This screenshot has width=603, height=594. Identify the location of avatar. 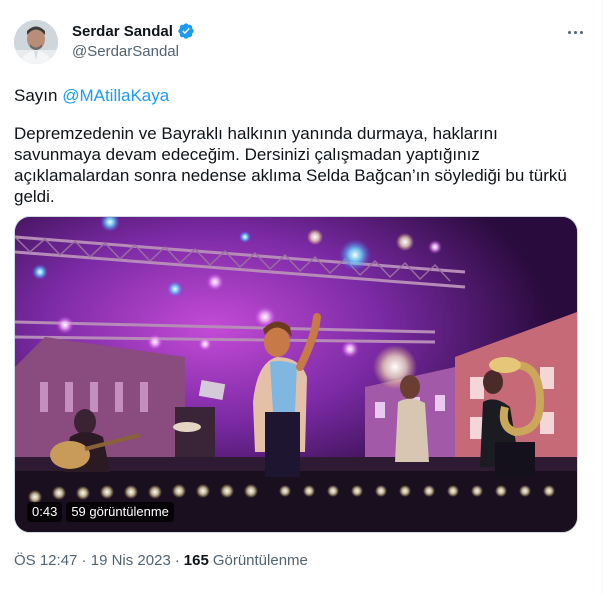
(36, 42).